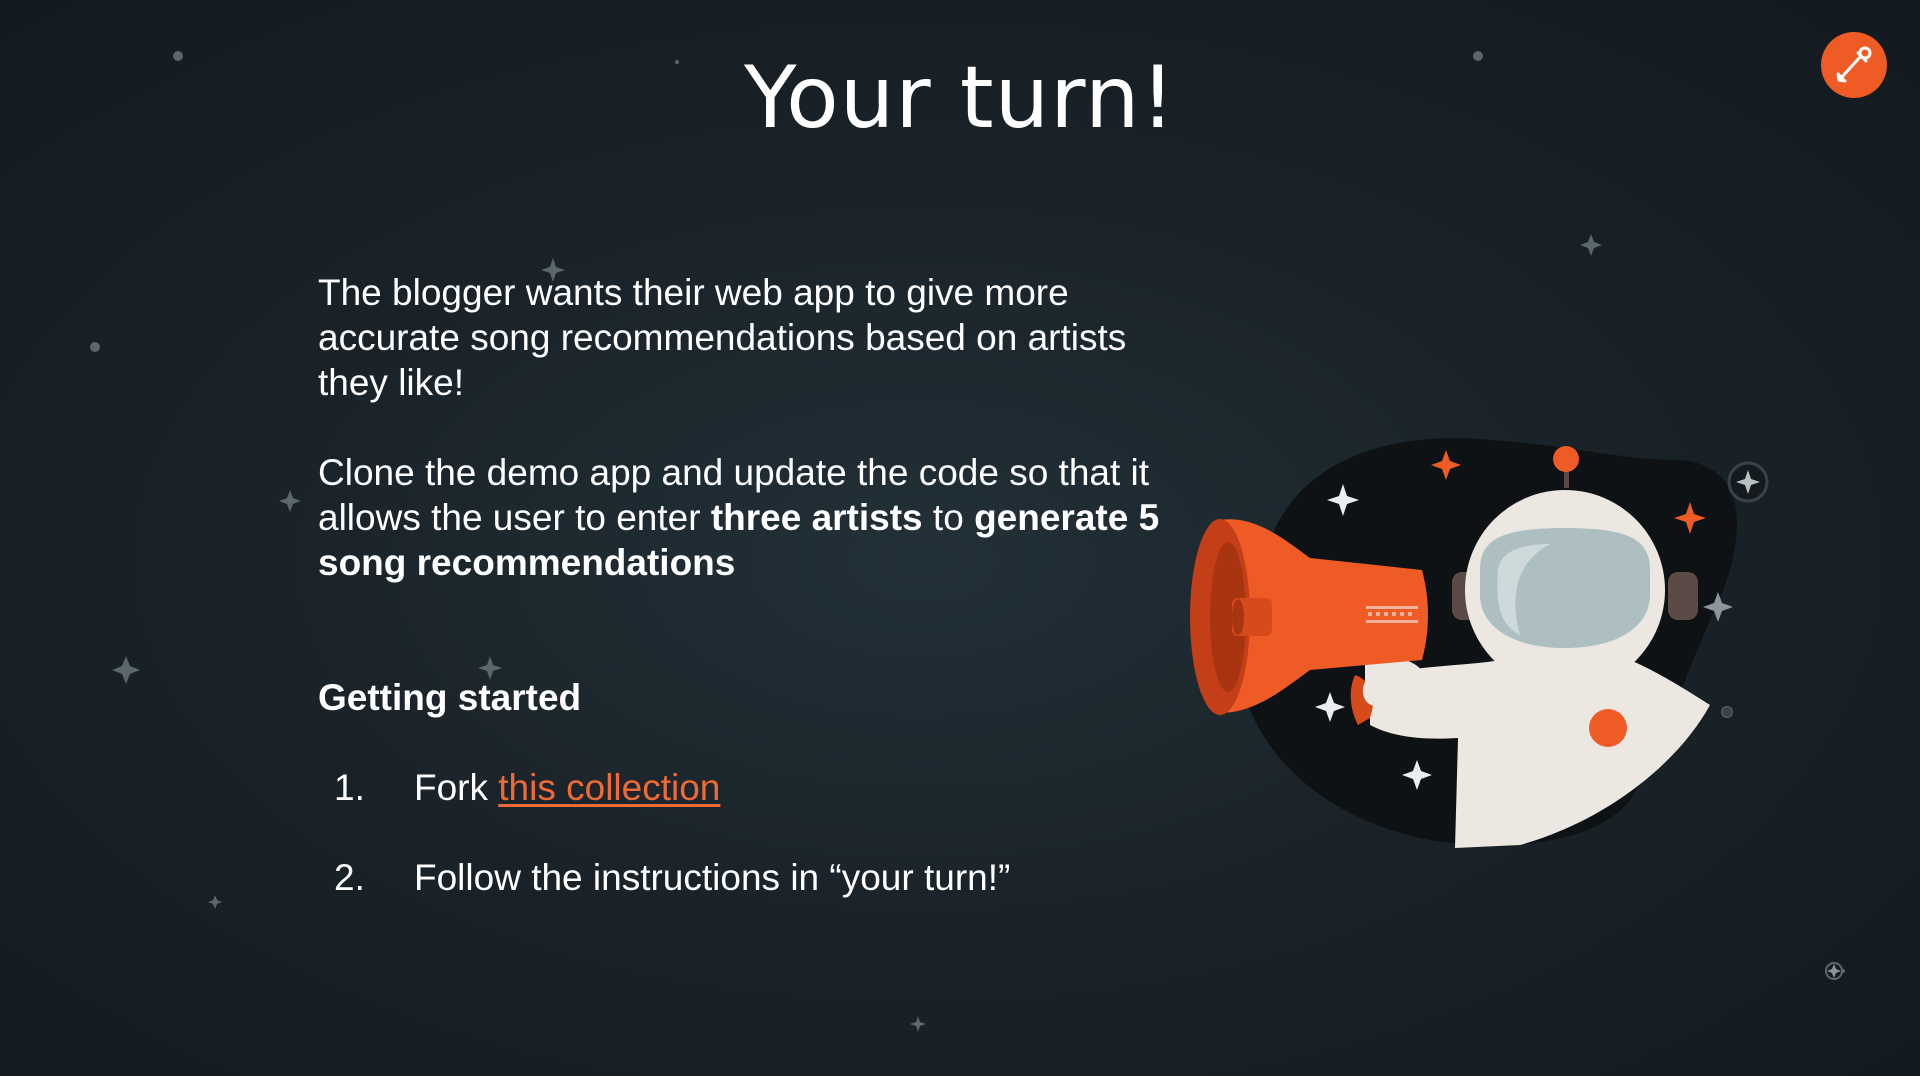 Image resolution: width=1920 pixels, height=1076 pixels. What do you see at coordinates (450, 697) in the screenshot?
I see `getting-started-heading: Getting started` at bounding box center [450, 697].